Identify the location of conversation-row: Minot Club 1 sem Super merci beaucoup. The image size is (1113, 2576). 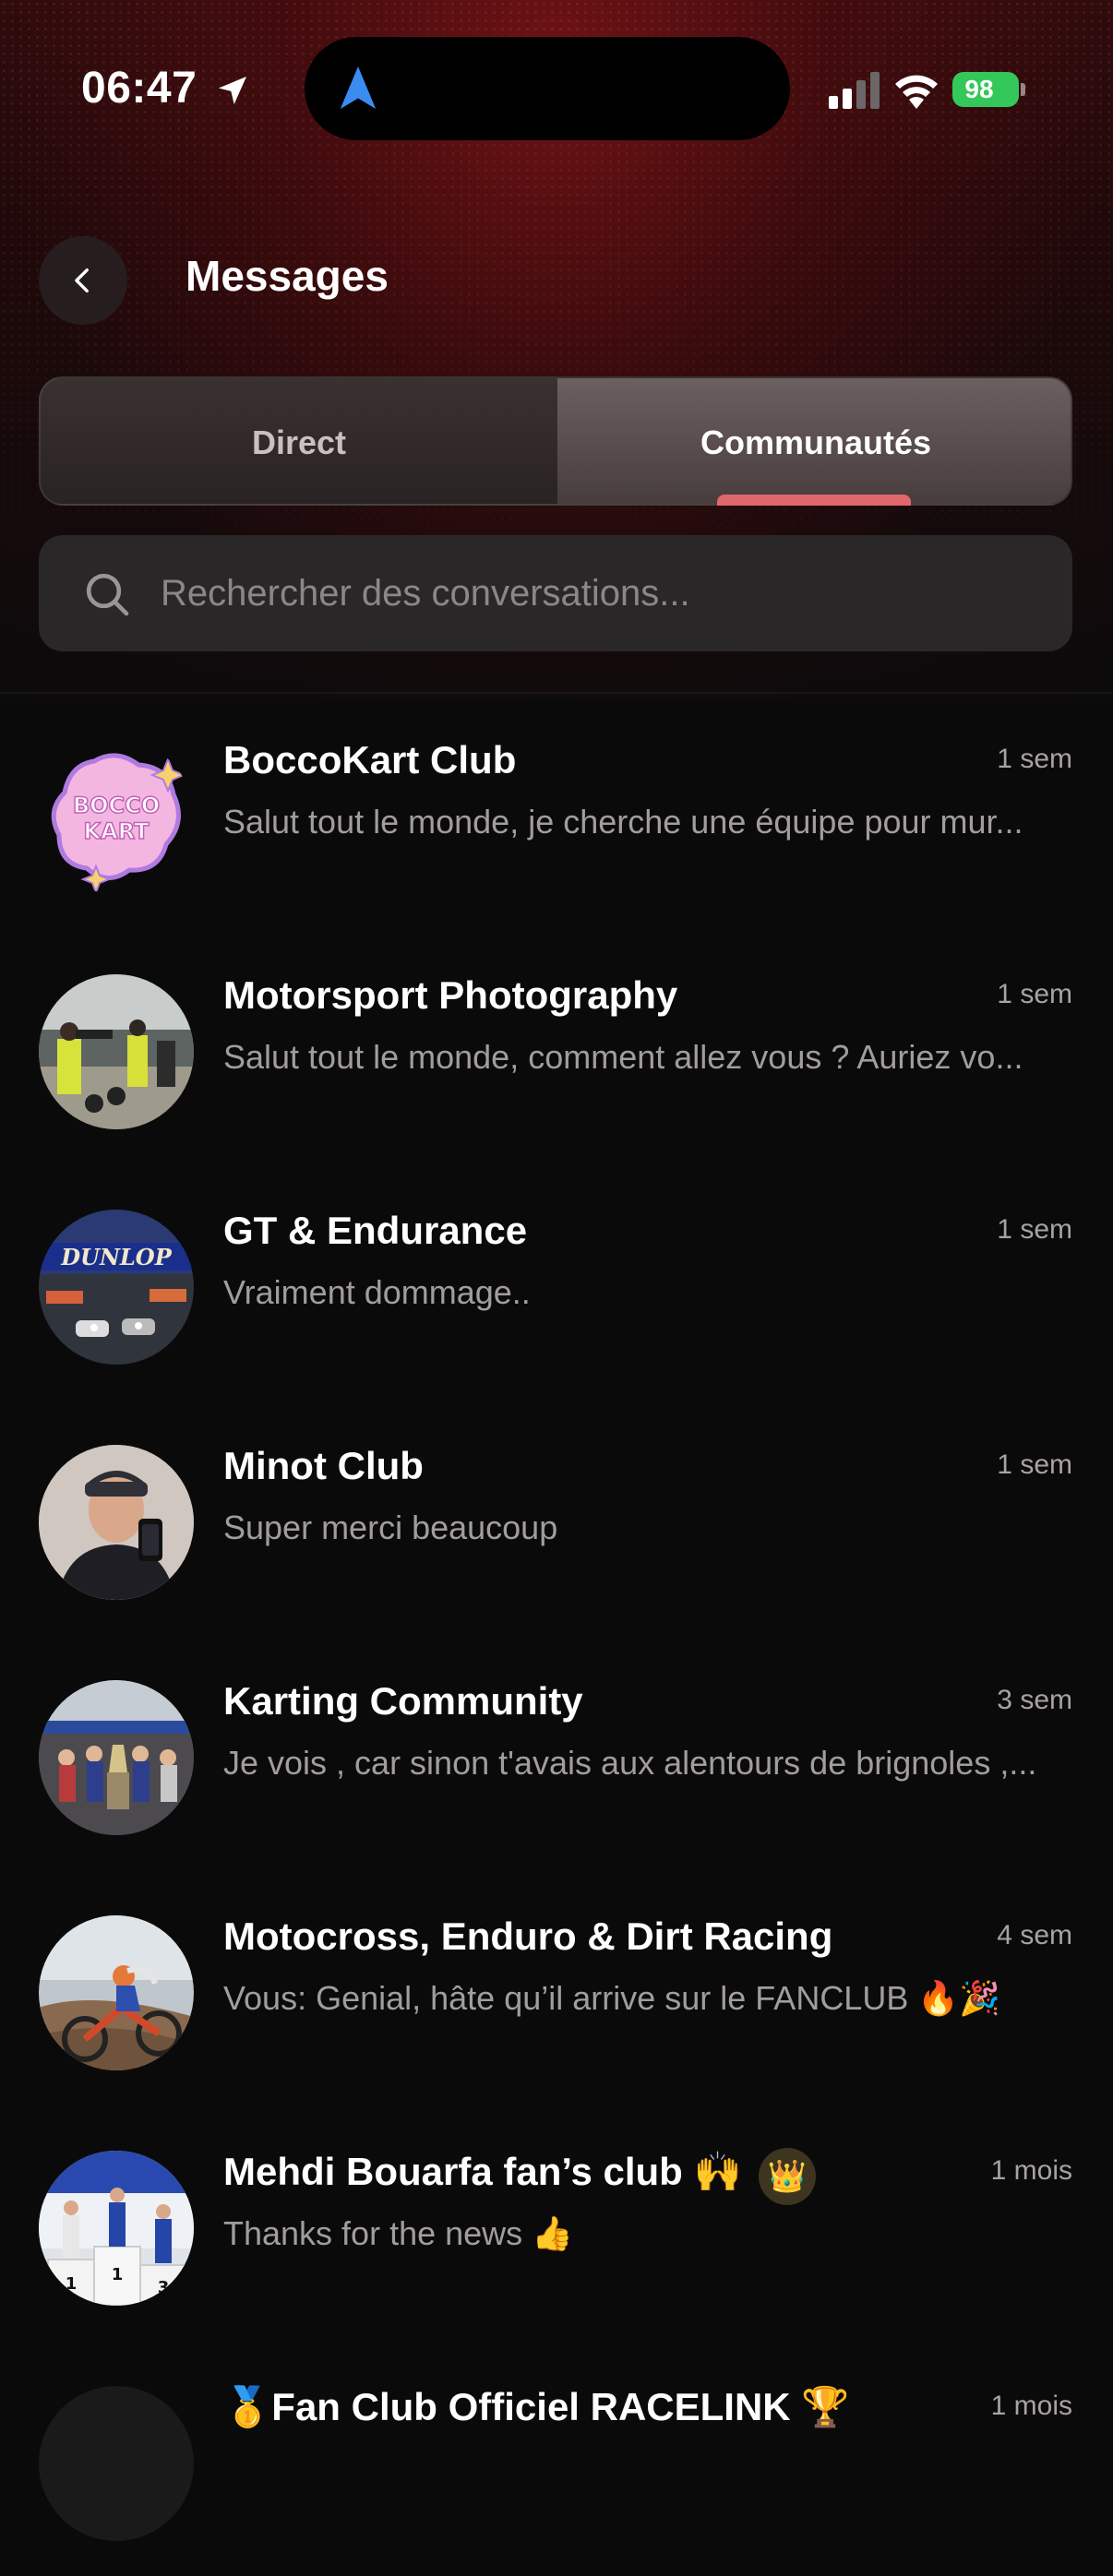
(556, 1517).